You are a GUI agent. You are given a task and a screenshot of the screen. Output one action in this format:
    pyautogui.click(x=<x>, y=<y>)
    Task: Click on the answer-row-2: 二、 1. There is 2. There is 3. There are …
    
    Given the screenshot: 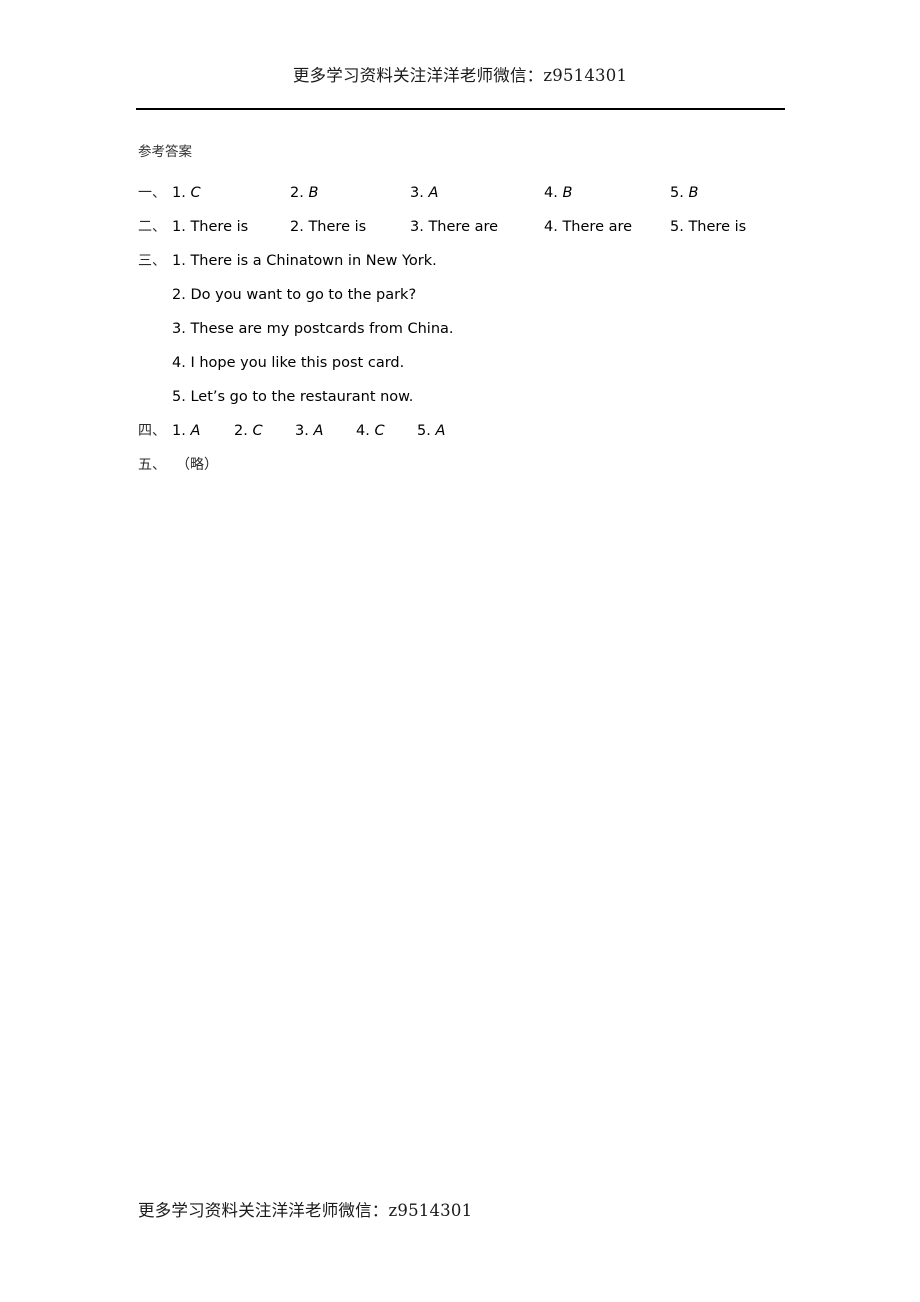 What is the action you would take?
    pyautogui.click(x=488, y=227)
    